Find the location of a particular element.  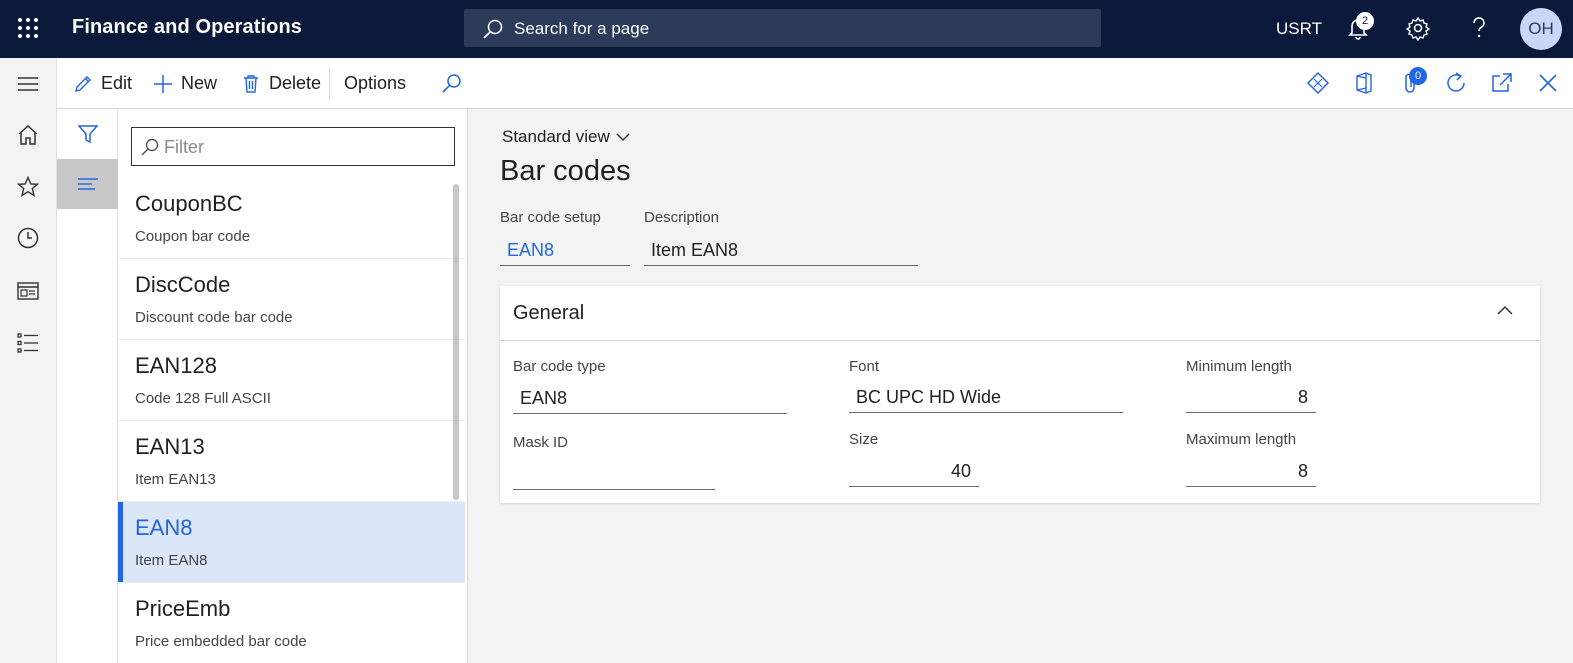

list-item: EAN128 Code 128 Full ASCII is located at coordinates (291, 380).